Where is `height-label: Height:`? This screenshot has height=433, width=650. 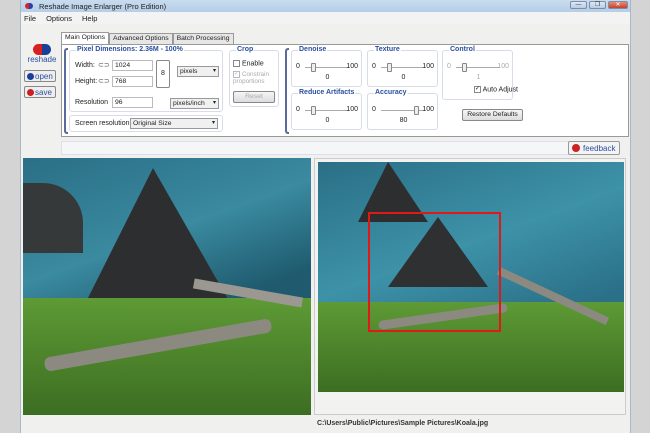 height-label: Height: is located at coordinates (86, 81).